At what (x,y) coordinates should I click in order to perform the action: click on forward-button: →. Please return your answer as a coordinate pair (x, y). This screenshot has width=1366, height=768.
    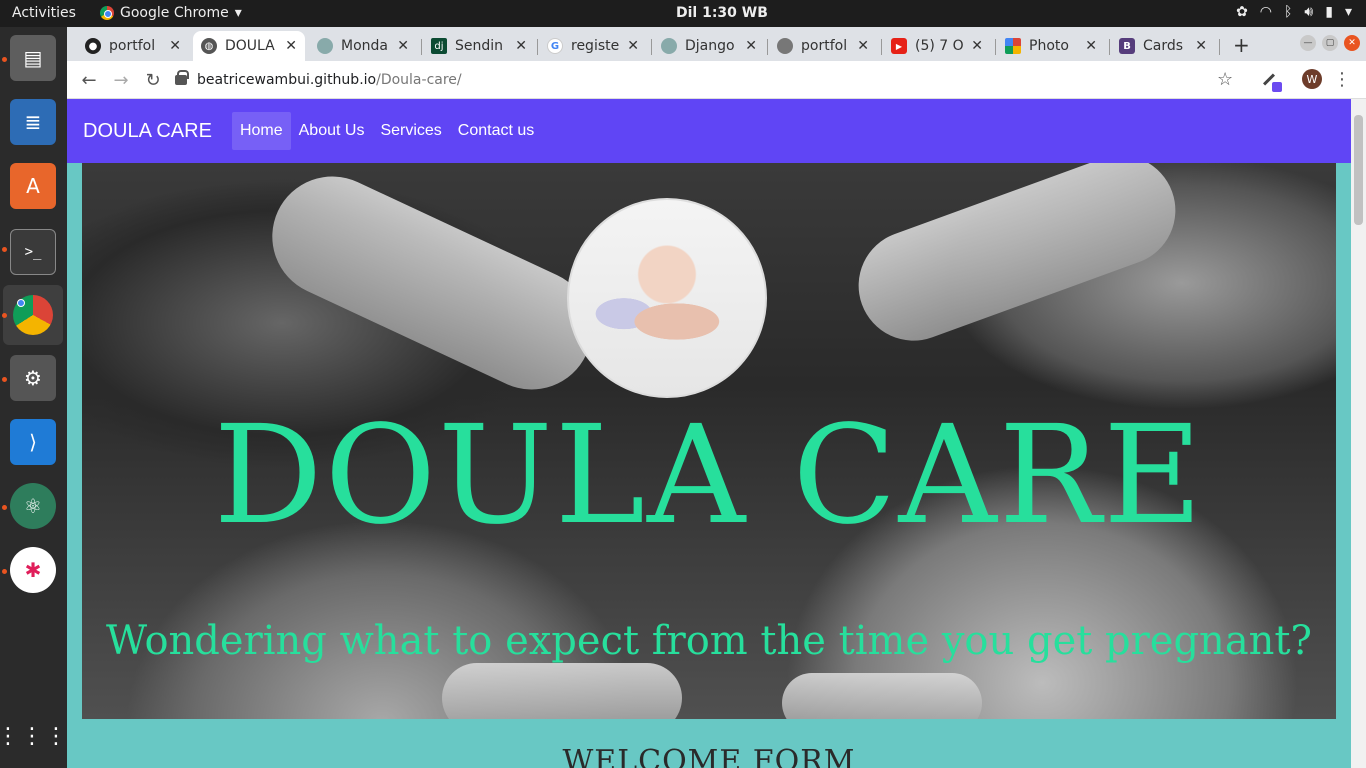
    Looking at the image, I should click on (121, 80).